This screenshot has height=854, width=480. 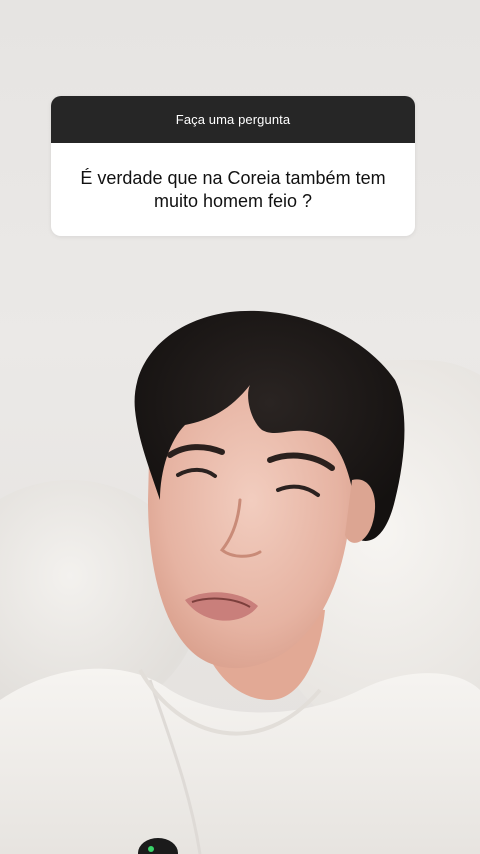 What do you see at coordinates (233, 119) in the screenshot?
I see `question-sticker-header: Faça uma pergunta` at bounding box center [233, 119].